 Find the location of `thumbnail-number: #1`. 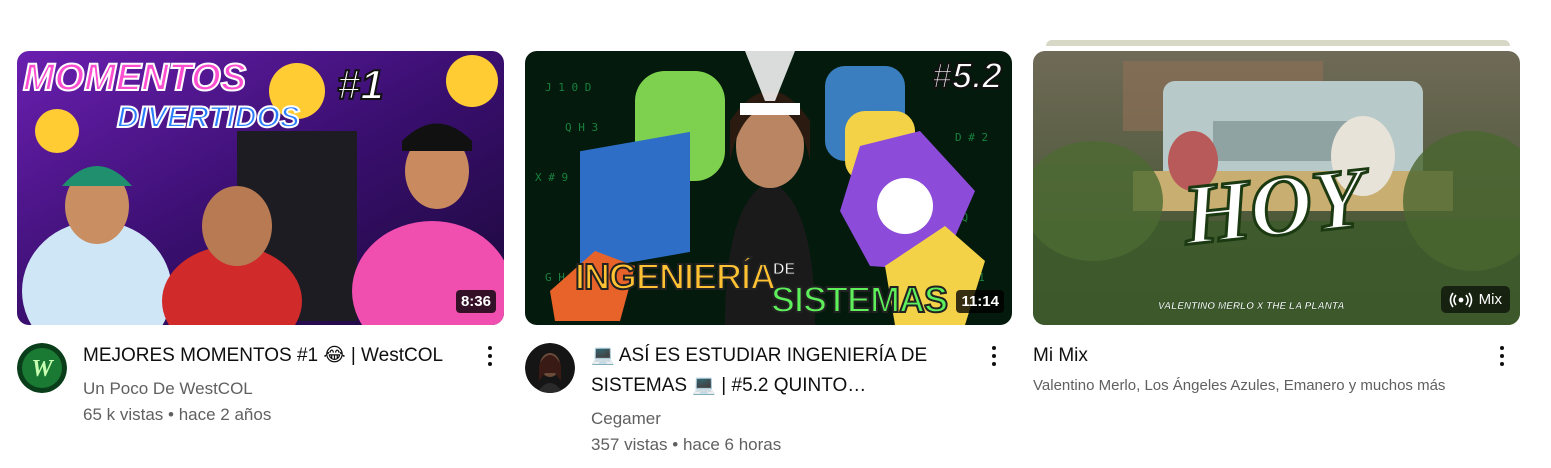

thumbnail-number: #1 is located at coordinates (360, 84).